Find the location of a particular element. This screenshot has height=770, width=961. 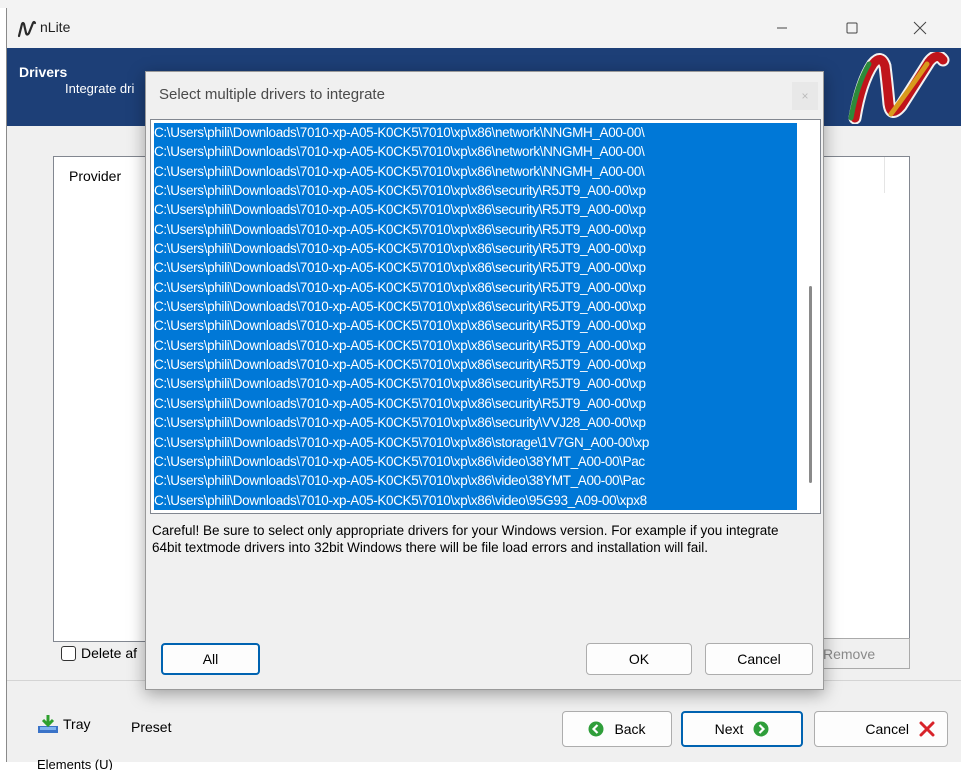

maximize-icon is located at coordinates (852, 28).